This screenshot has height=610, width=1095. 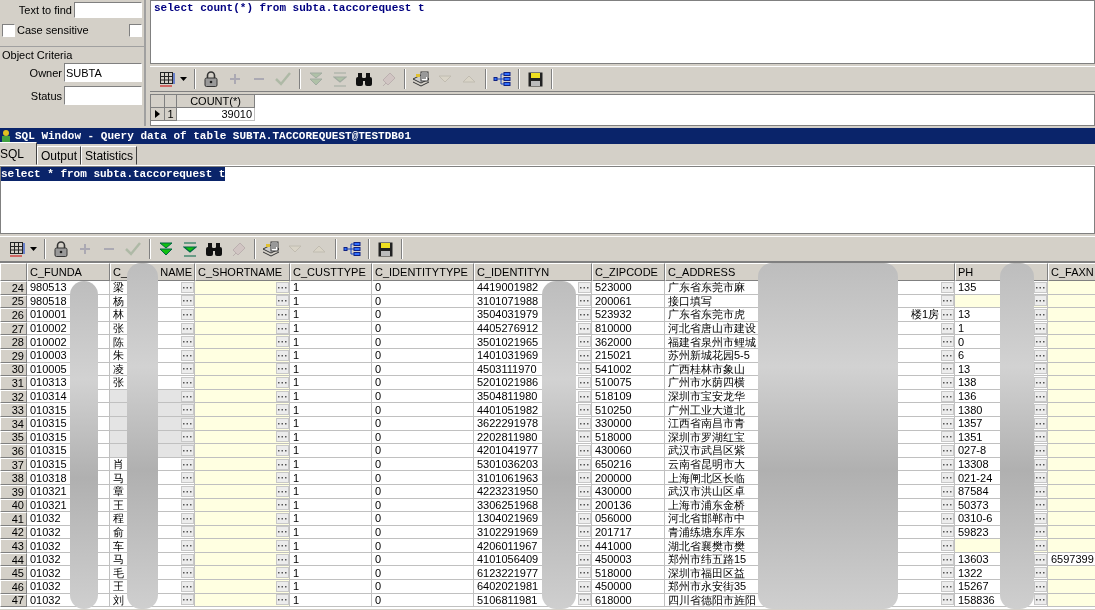 What do you see at coordinates (18, 153) in the screenshot?
I see `tab: SQL` at bounding box center [18, 153].